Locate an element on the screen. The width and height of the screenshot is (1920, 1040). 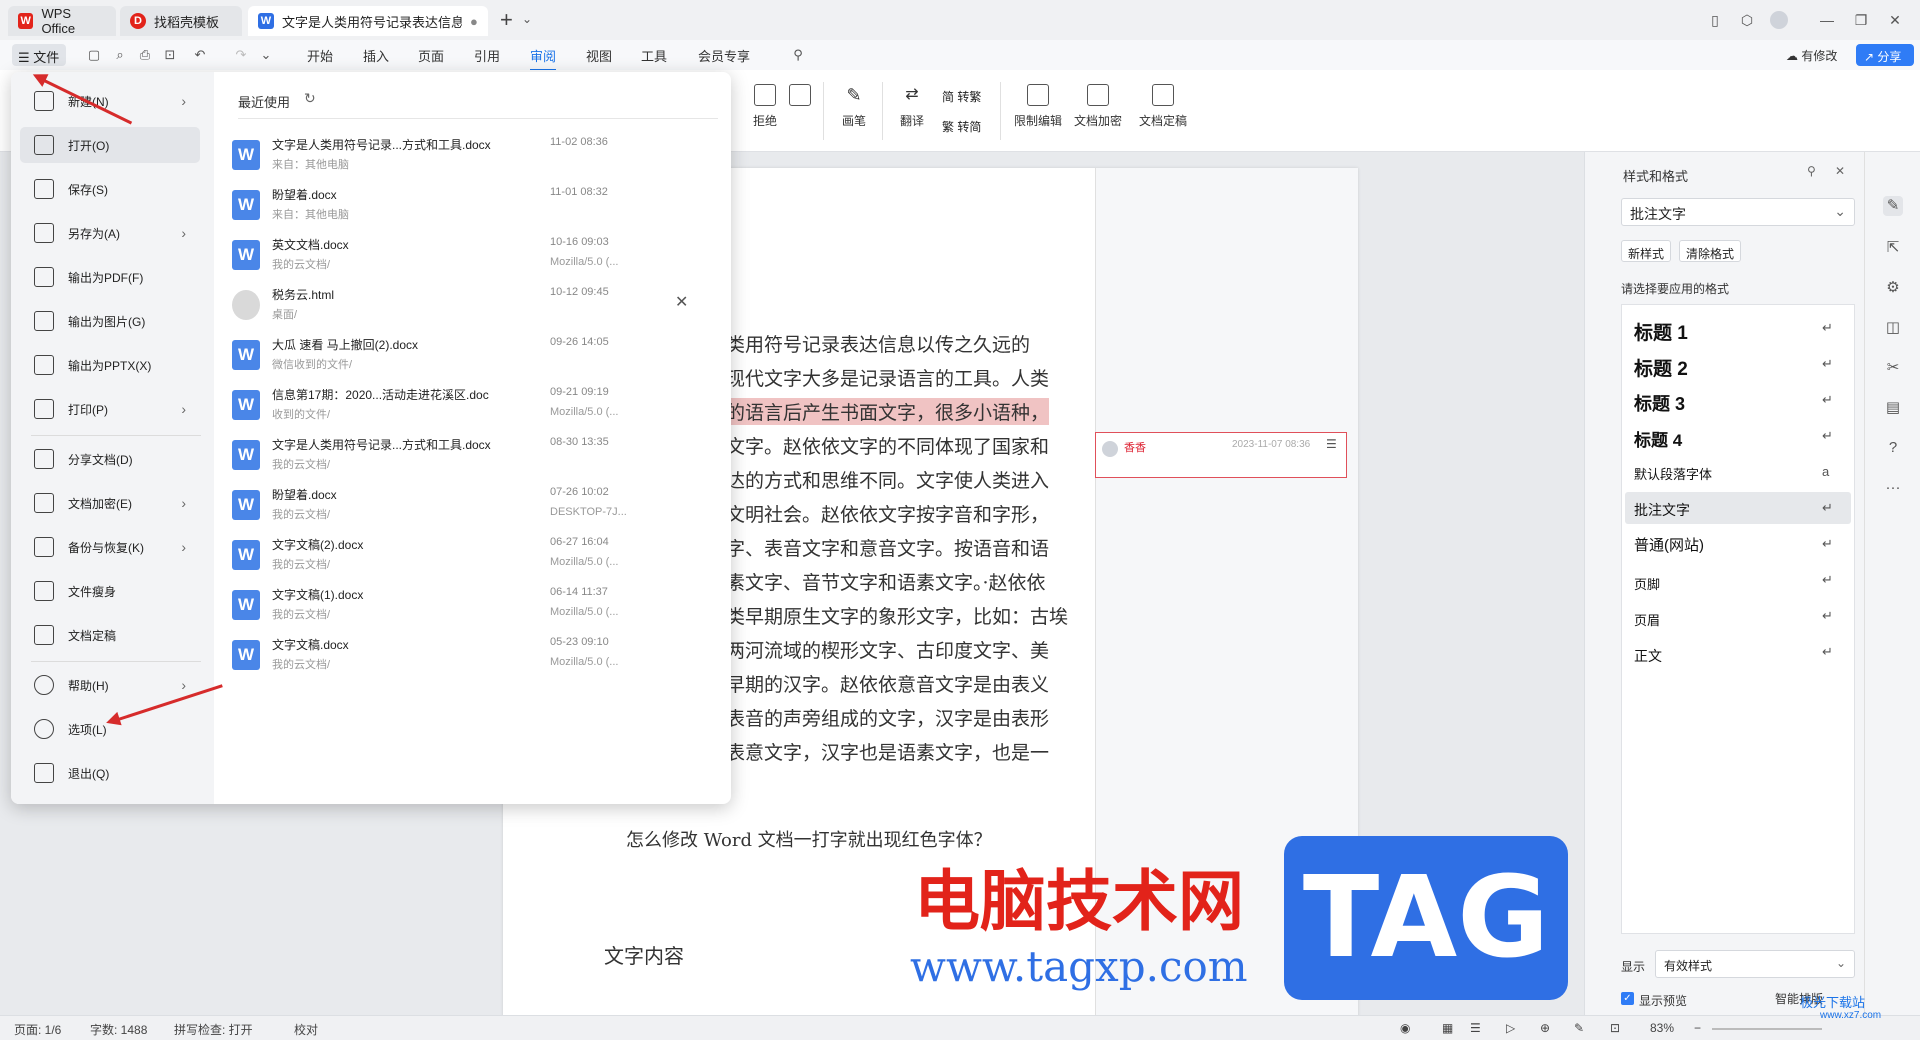
file-help: 帮助(H) › is located at coordinates (110, 685).